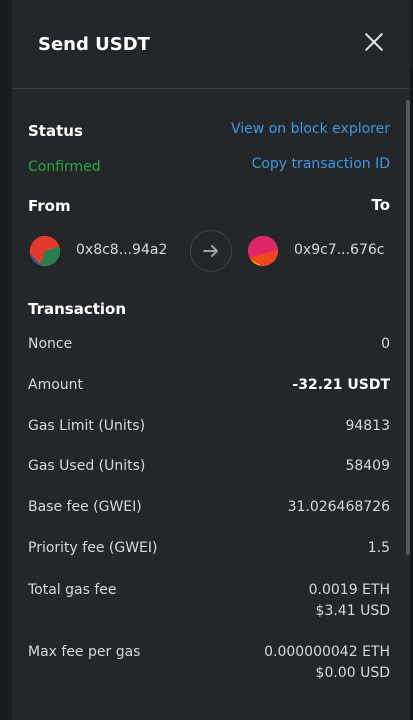 The width and height of the screenshot is (413, 720). I want to click on modal-header: Send USDT, so click(211, 44).